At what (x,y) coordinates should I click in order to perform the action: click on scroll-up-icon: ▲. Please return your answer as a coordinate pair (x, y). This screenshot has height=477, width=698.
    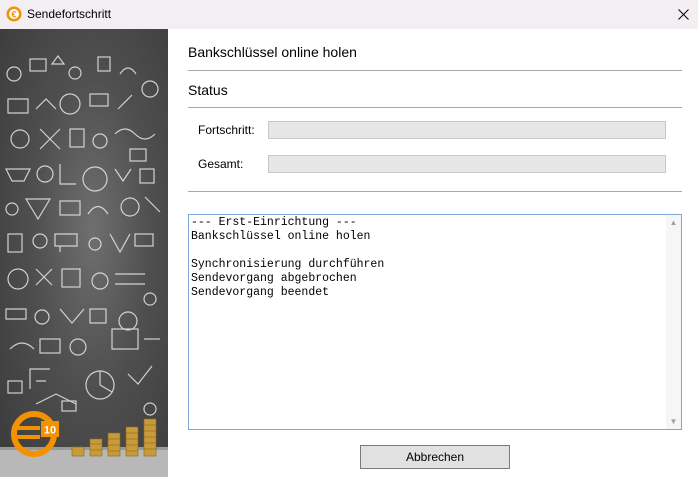
    Looking at the image, I should click on (673, 222).